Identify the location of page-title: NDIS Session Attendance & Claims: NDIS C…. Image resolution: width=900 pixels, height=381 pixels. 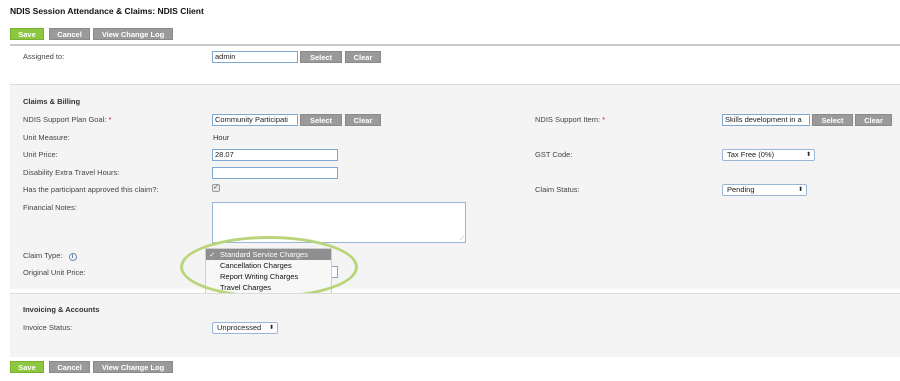
(107, 11).